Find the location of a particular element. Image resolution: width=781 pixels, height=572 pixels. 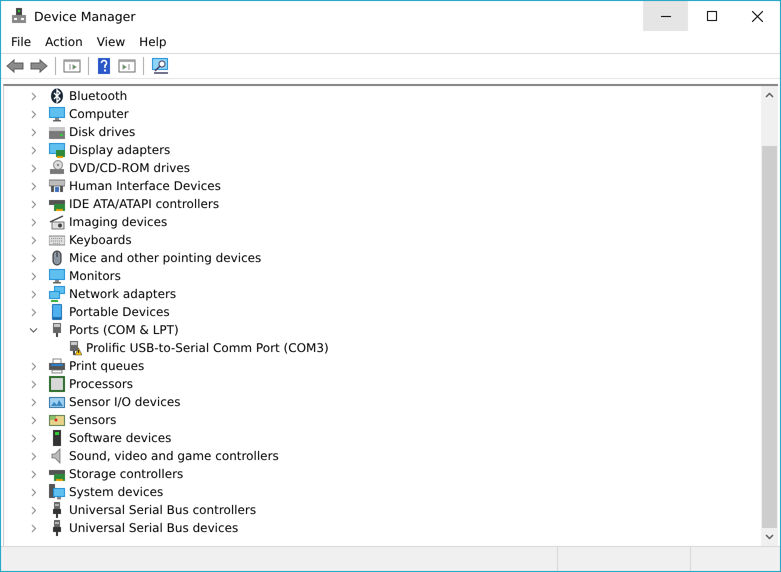

tree-item: Mice and other pointing devices is located at coordinates (165, 258).